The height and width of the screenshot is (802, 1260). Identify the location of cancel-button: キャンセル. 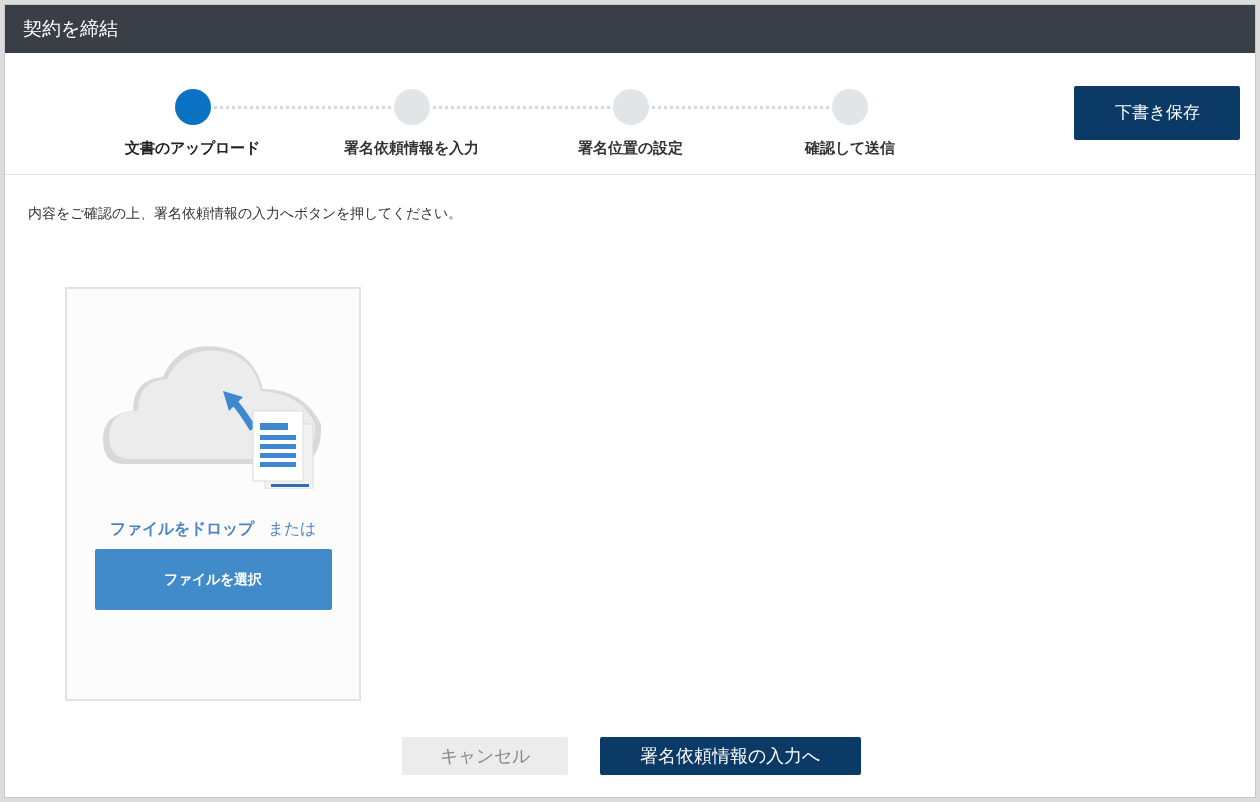
(484, 756).